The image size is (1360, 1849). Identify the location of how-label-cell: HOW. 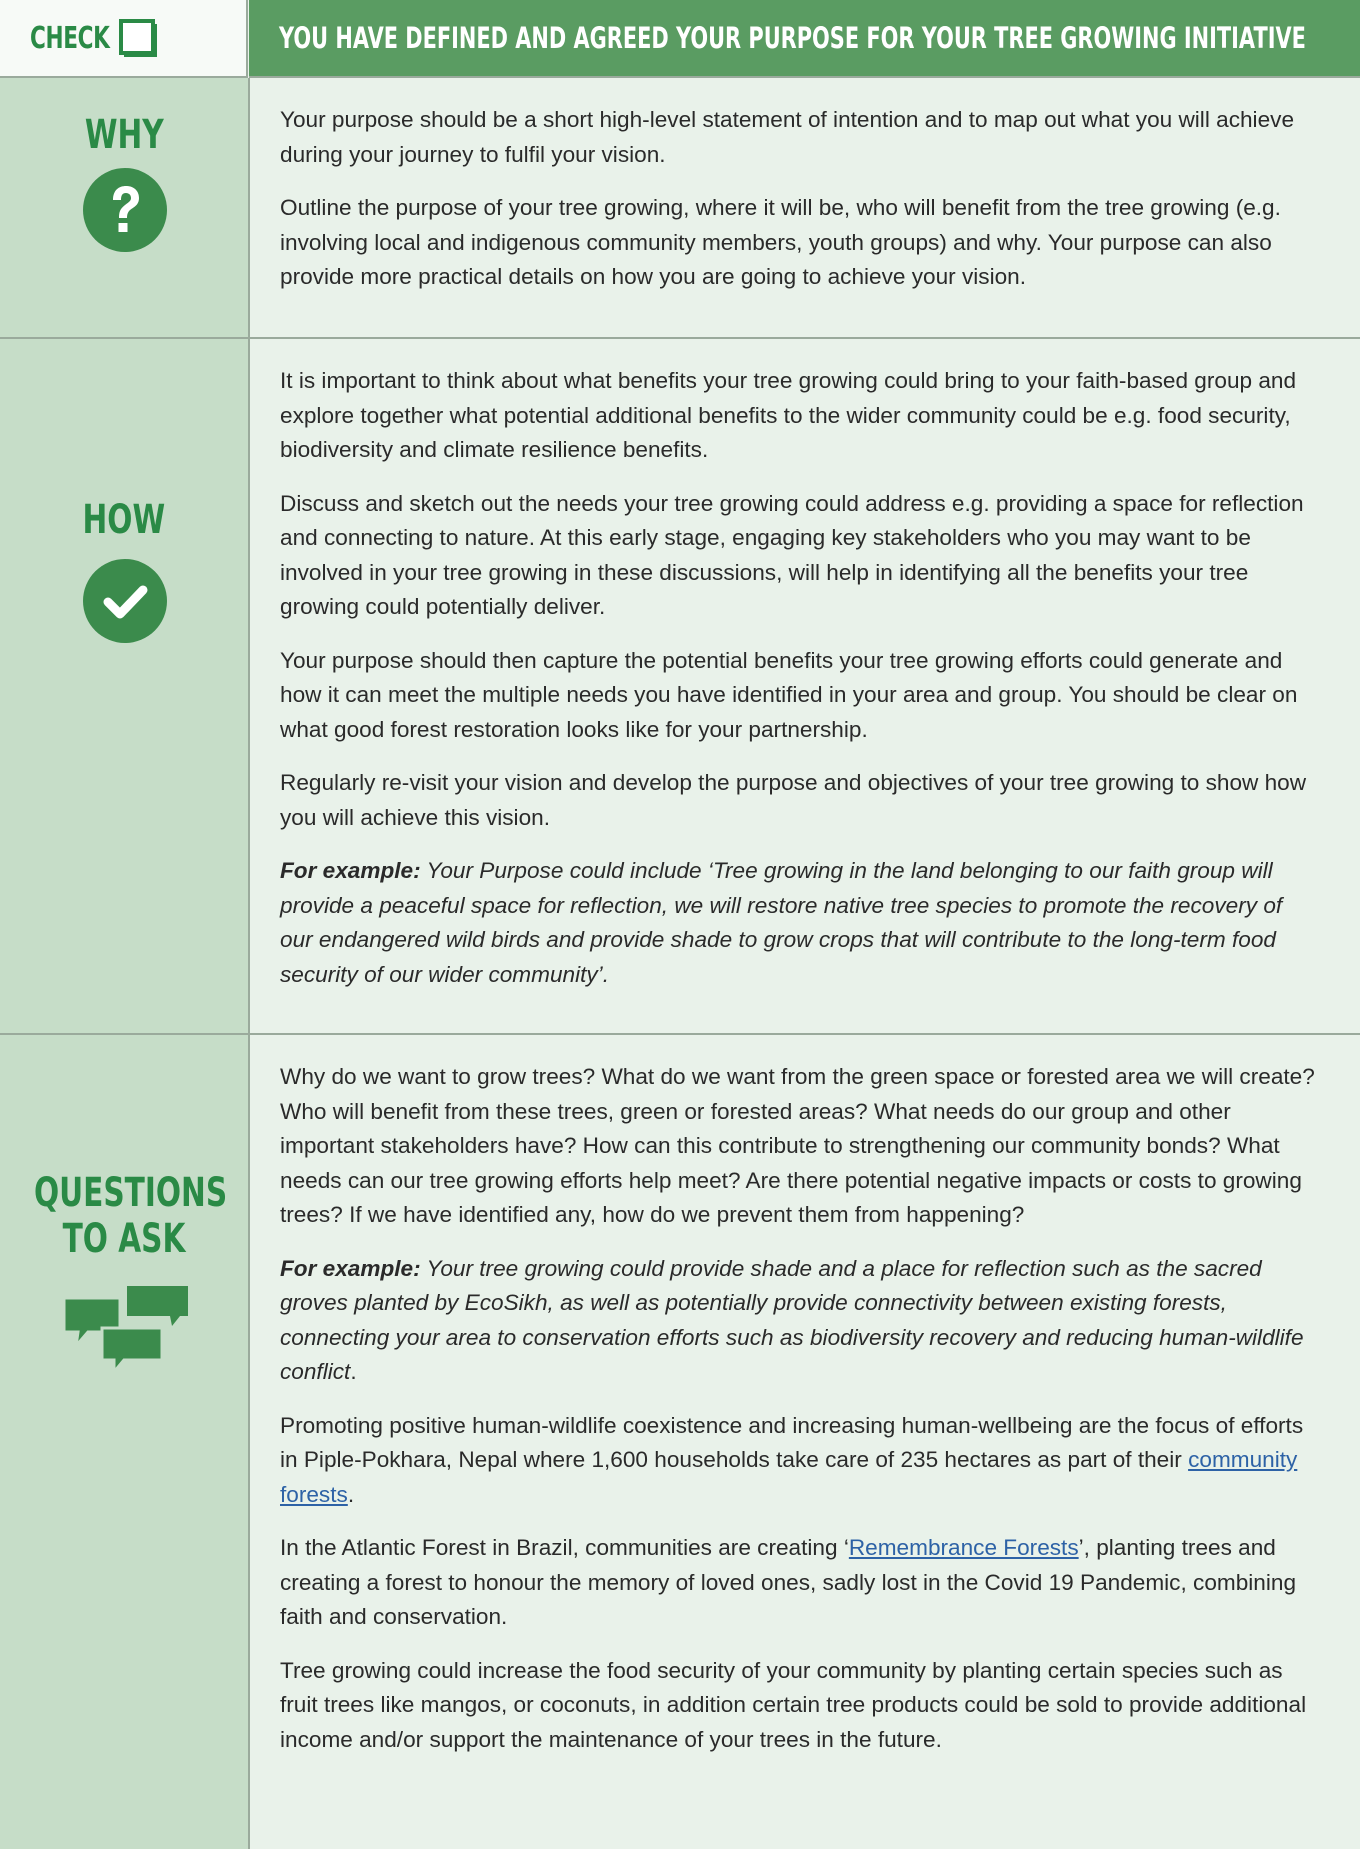
(125, 686).